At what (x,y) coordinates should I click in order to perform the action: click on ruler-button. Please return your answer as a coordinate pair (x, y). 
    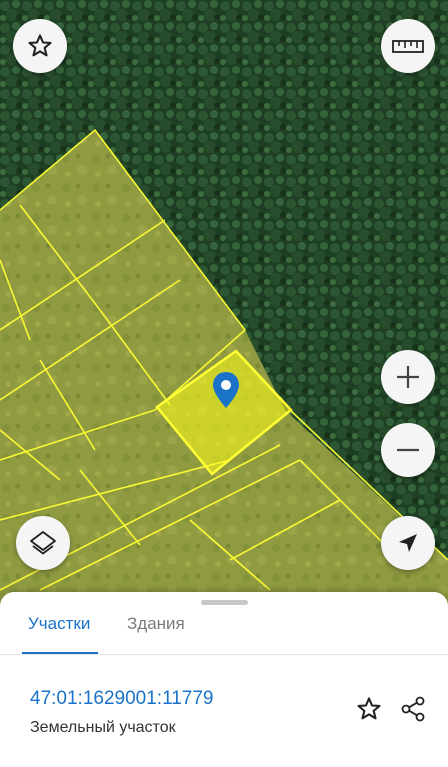
    Looking at the image, I should click on (408, 46).